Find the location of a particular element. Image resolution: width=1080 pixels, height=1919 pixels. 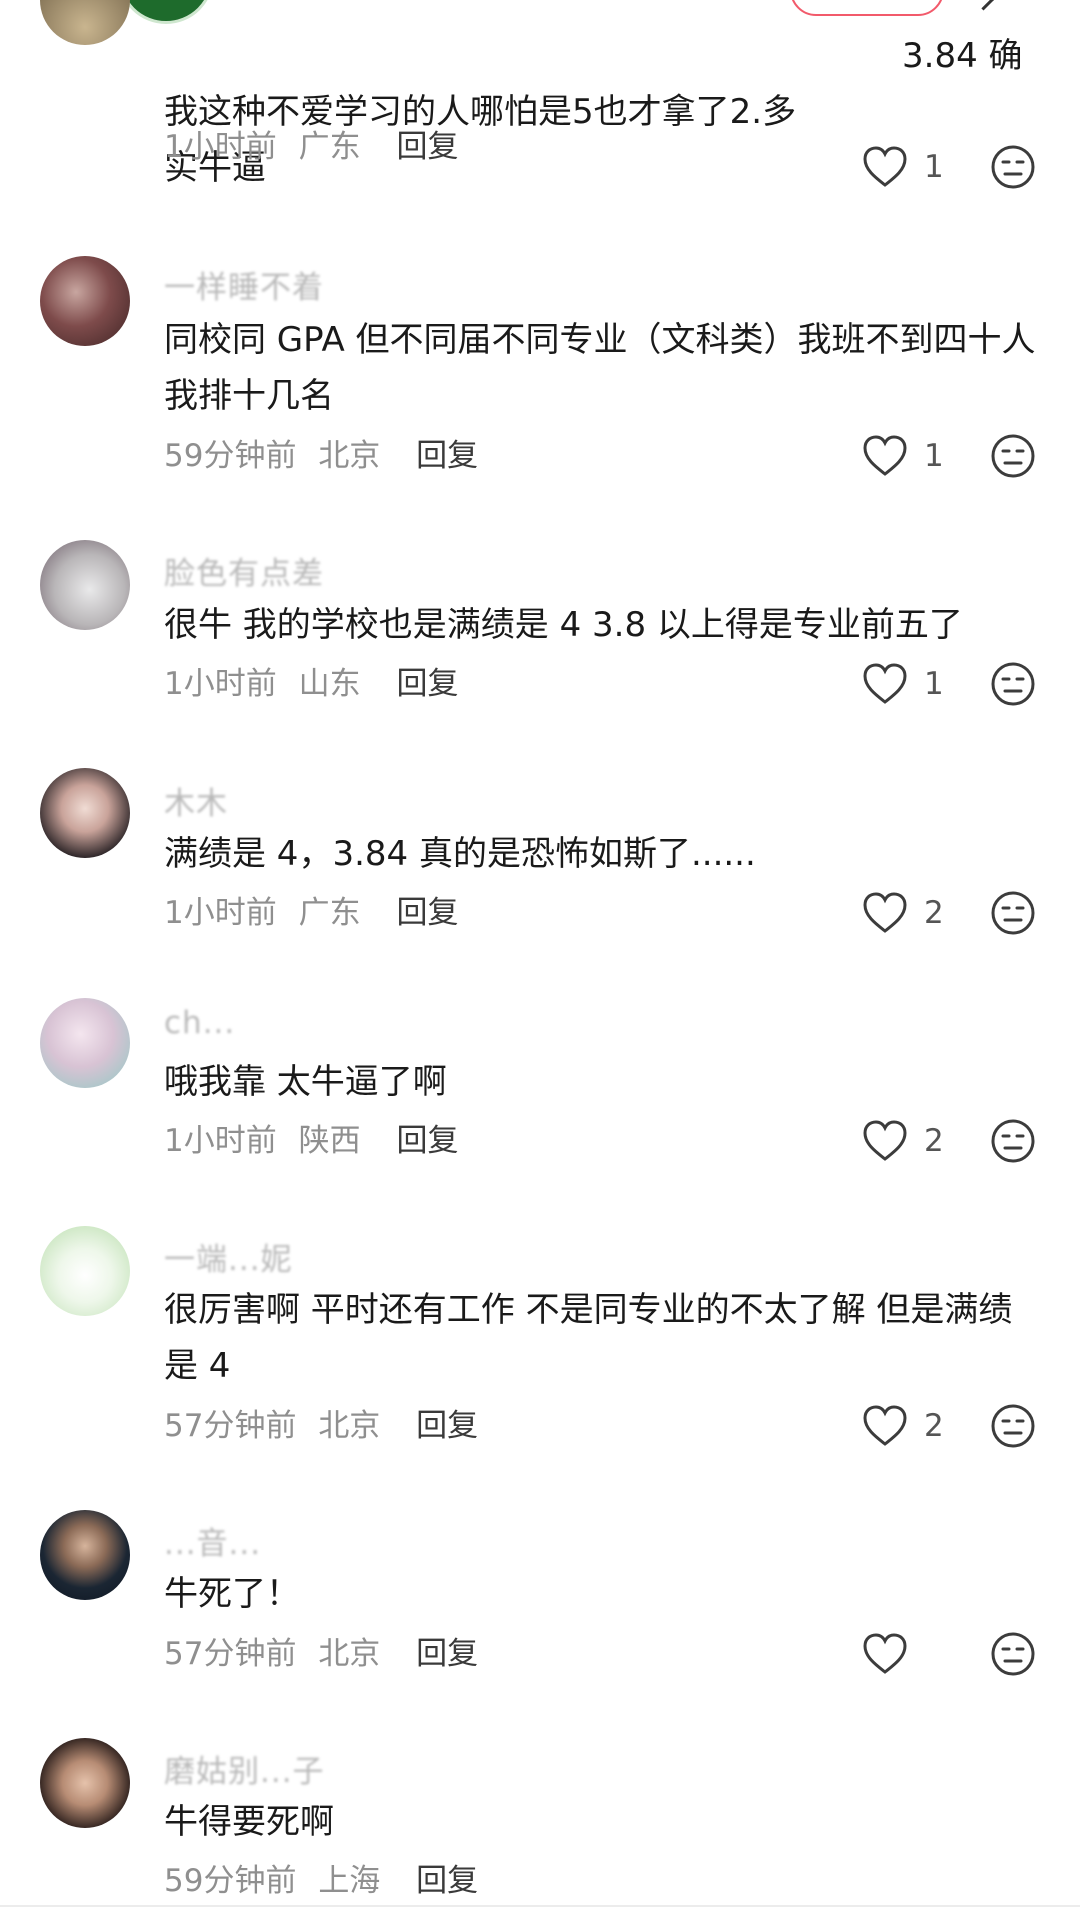

account-avatar is located at coordinates (166, 12).